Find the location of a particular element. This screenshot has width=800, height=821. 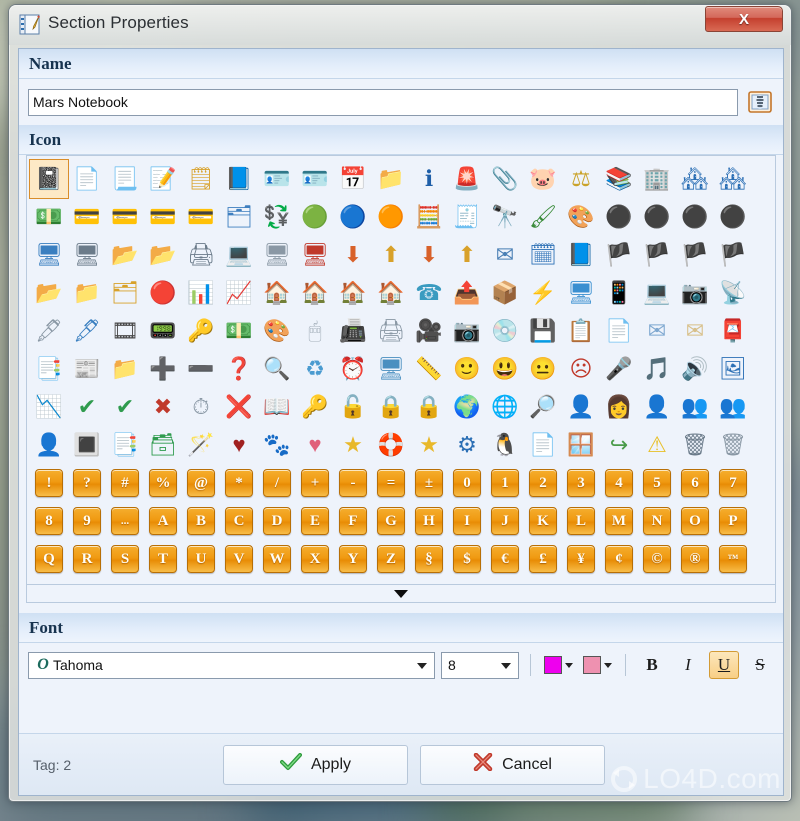

icon-cell-server-icon: 🖥 is located at coordinates (277, 255).